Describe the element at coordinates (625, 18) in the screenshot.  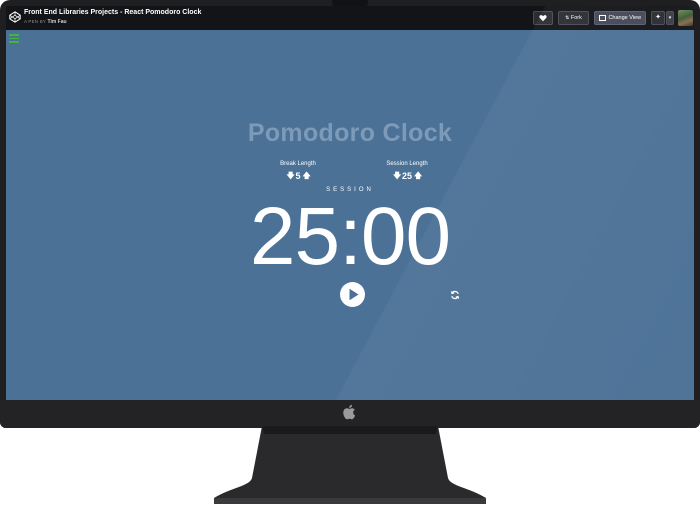
I see `change-view-button-label: Change View` at that location.